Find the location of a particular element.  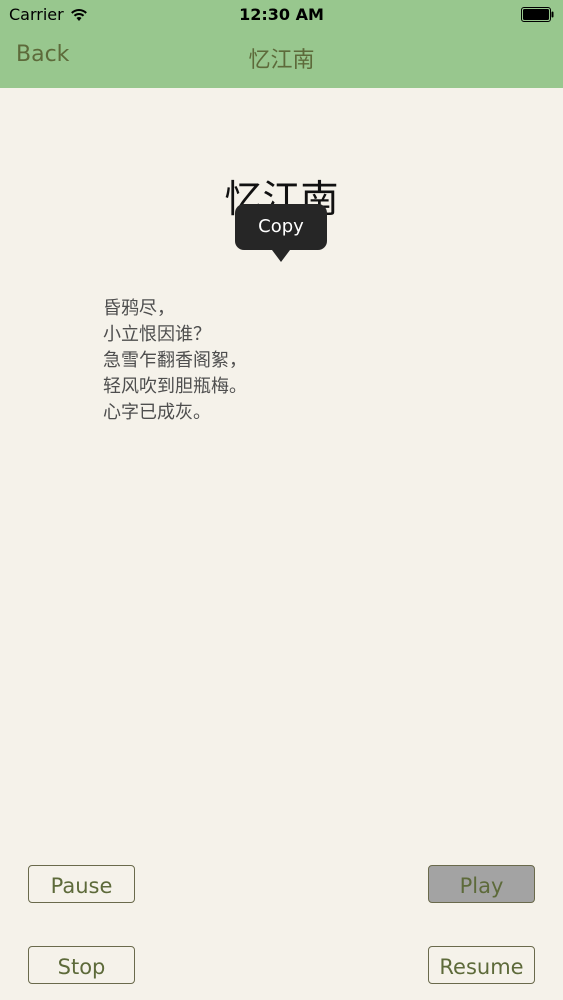

poem-line: 心字已成灰。 is located at coordinates (157, 412).